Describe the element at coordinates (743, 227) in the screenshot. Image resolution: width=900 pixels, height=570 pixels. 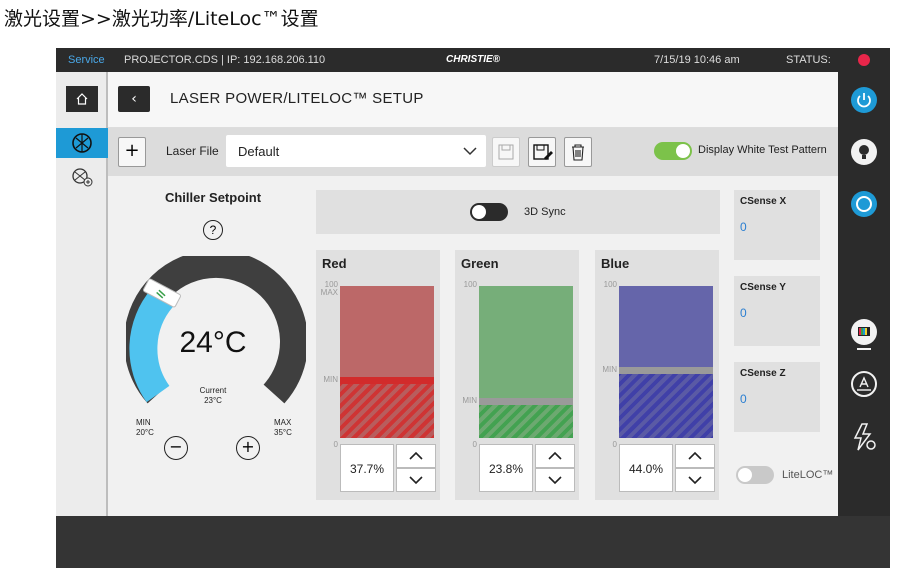
I see `csense-x-value: 0` at that location.